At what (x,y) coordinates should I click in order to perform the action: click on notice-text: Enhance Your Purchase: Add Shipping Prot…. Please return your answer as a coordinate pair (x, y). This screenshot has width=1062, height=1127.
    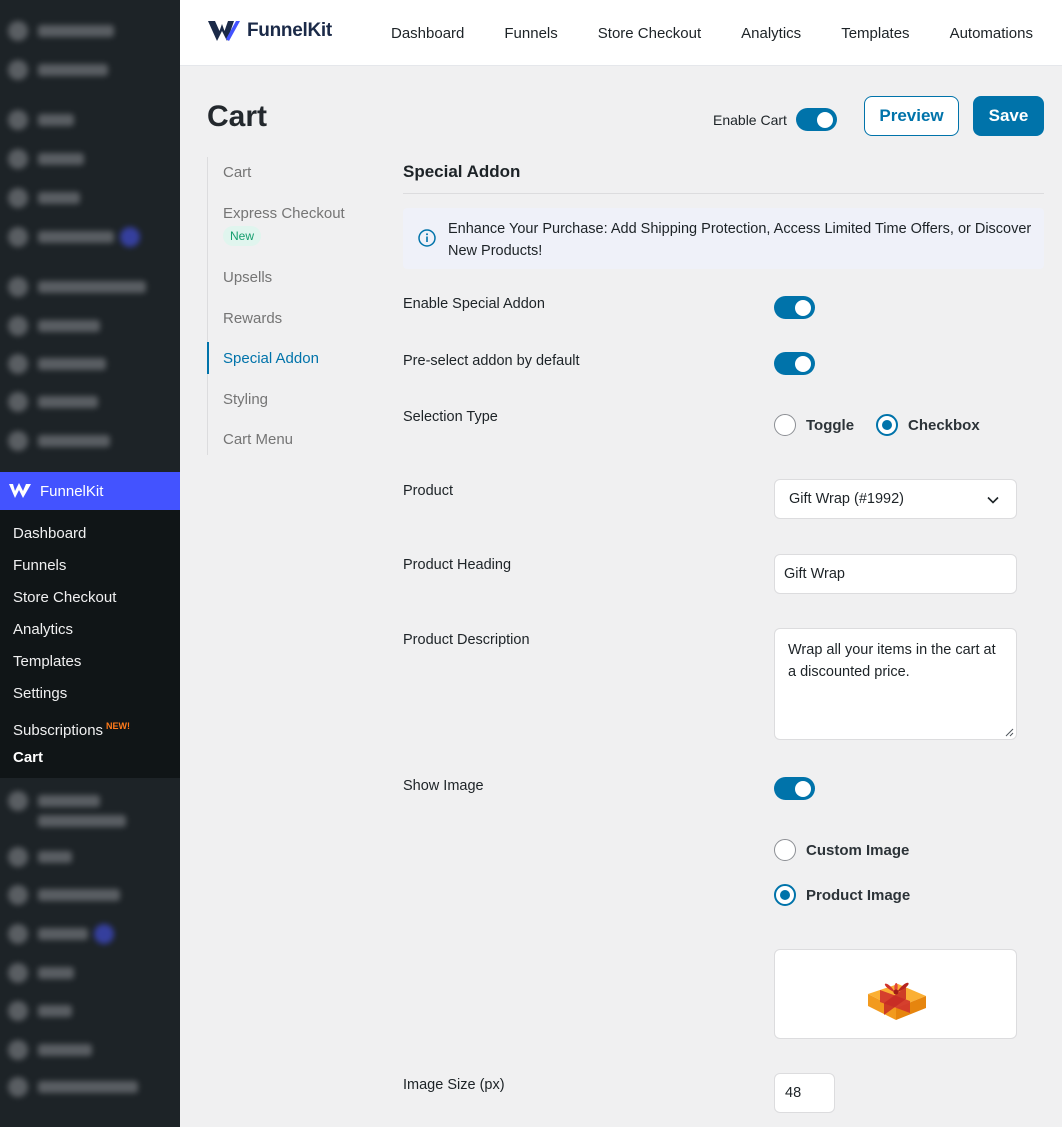
    Looking at the image, I should click on (740, 240).